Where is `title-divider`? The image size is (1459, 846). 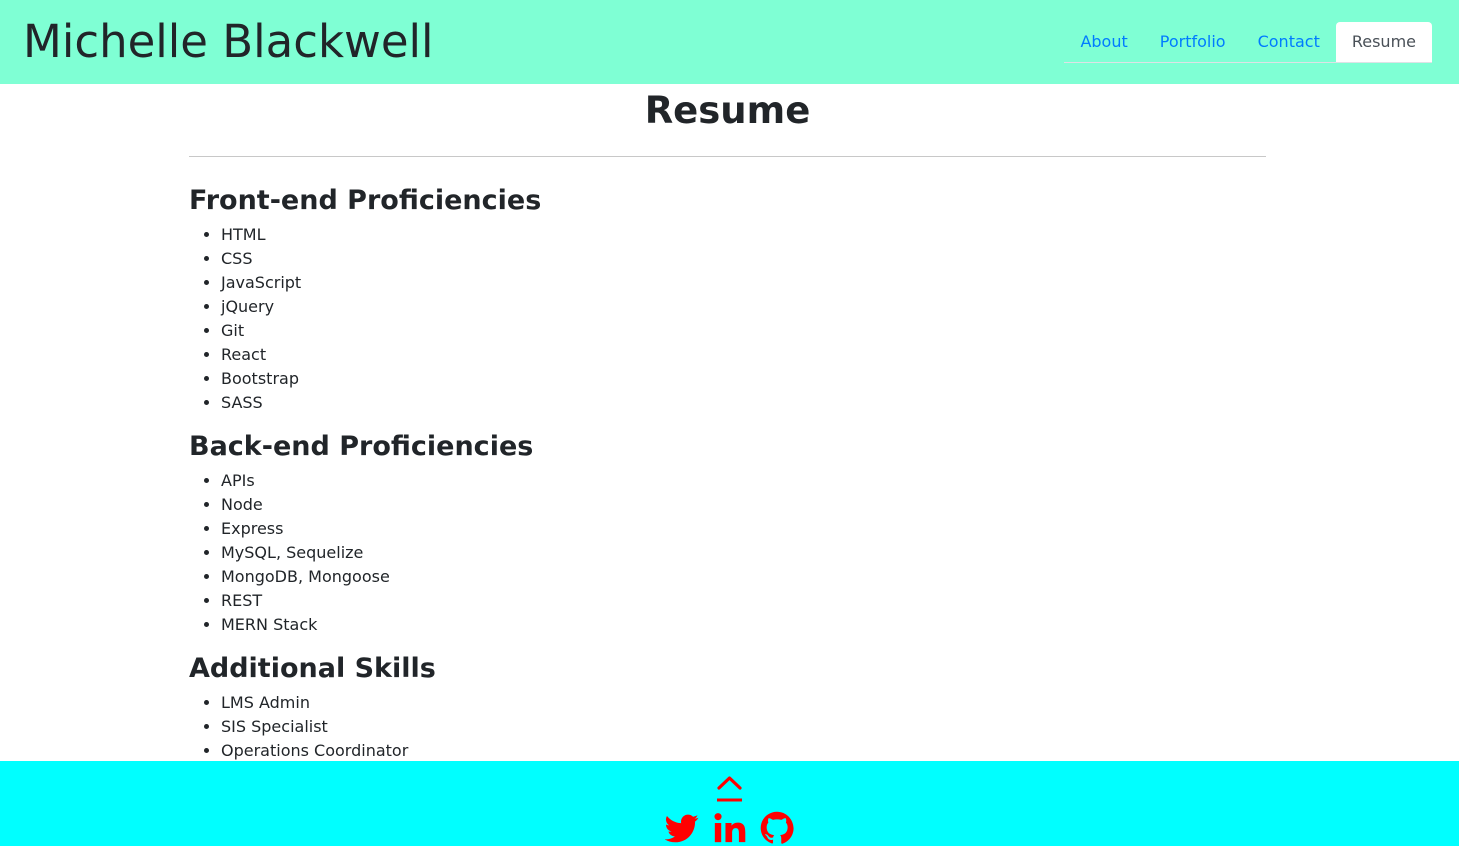
title-divider is located at coordinates (727, 156).